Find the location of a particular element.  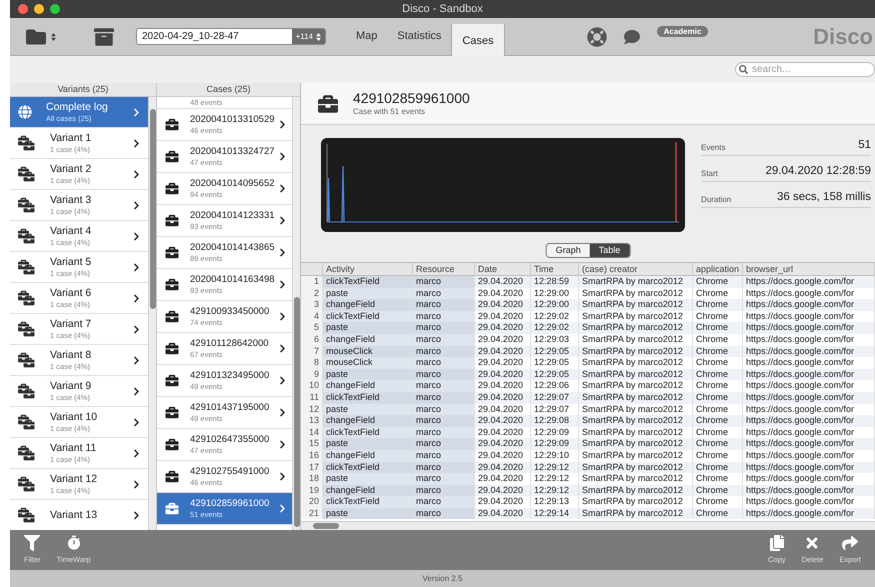

case-id: 429101128642000 is located at coordinates (230, 343).